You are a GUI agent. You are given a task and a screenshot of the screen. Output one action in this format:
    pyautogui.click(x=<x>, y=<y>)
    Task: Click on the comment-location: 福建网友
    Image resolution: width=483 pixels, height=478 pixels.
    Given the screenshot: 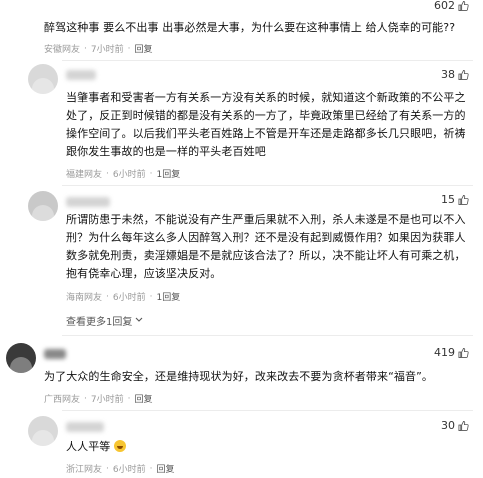 What is the action you would take?
    pyautogui.click(x=84, y=175)
    